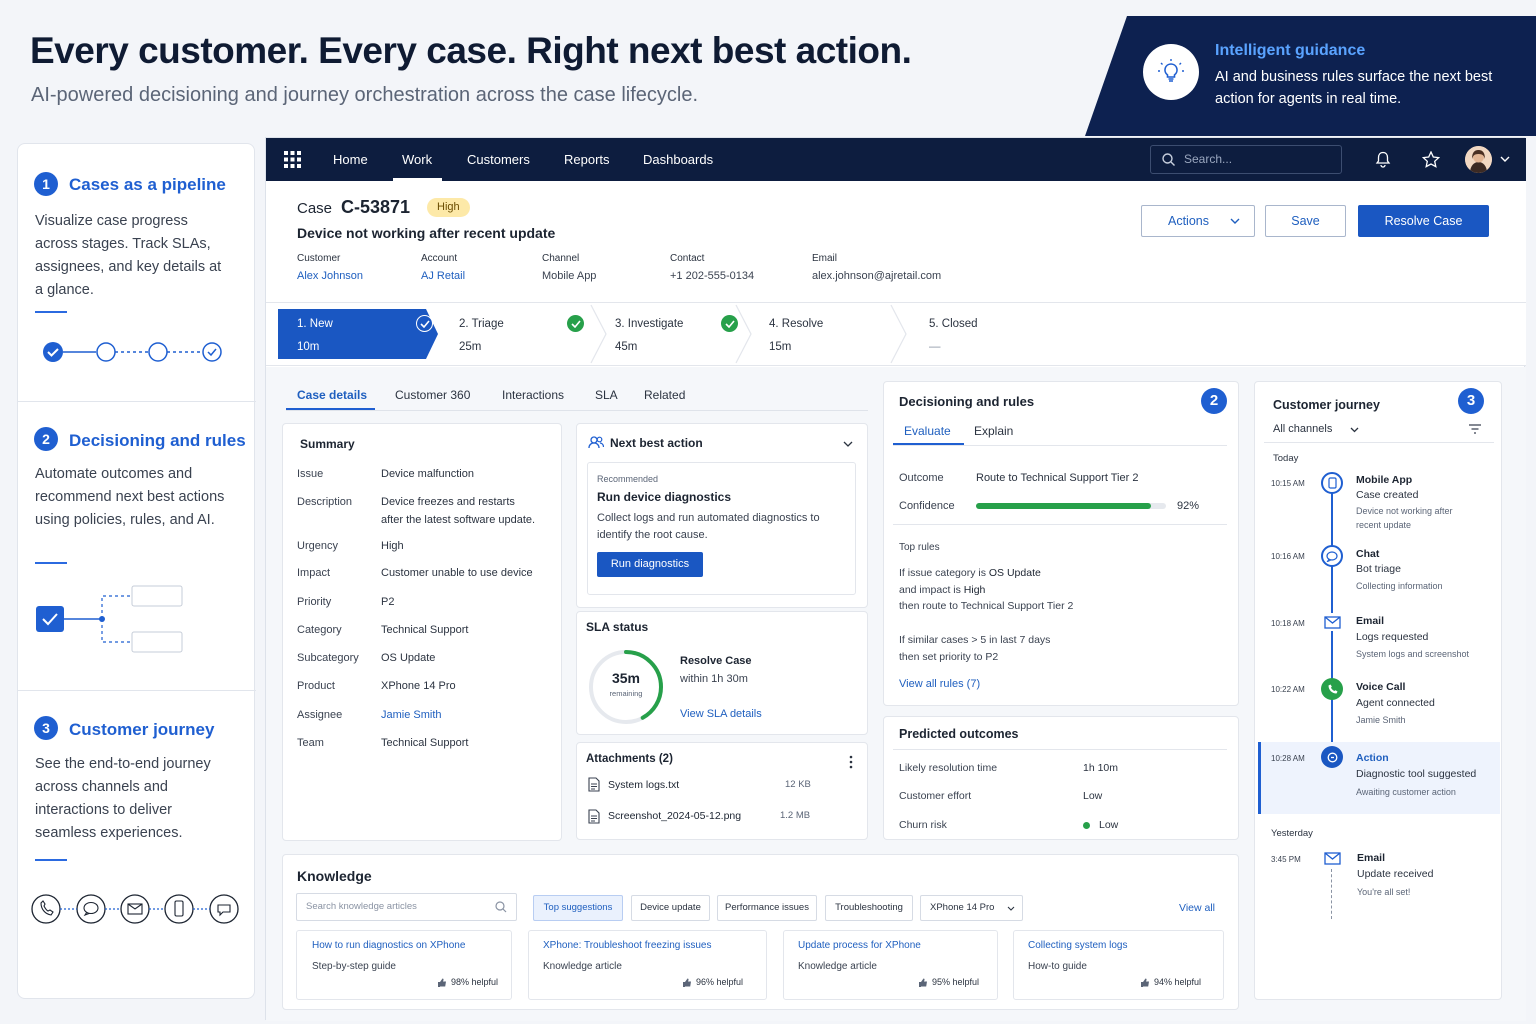 This screenshot has width=1536, height=1024. What do you see at coordinates (1372, 758) in the screenshot?
I see `event-channel: Action` at bounding box center [1372, 758].